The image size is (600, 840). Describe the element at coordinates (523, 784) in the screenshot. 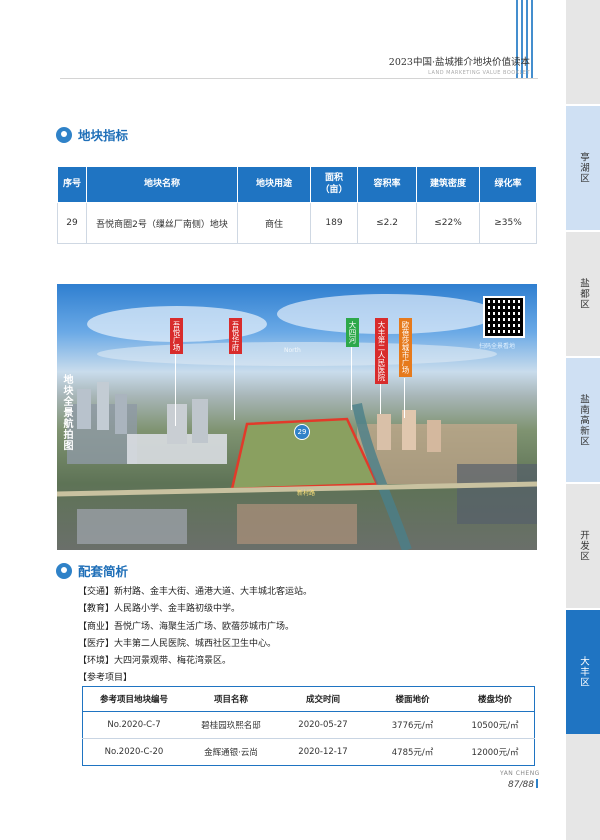

I see `page-number: 87/88` at that location.